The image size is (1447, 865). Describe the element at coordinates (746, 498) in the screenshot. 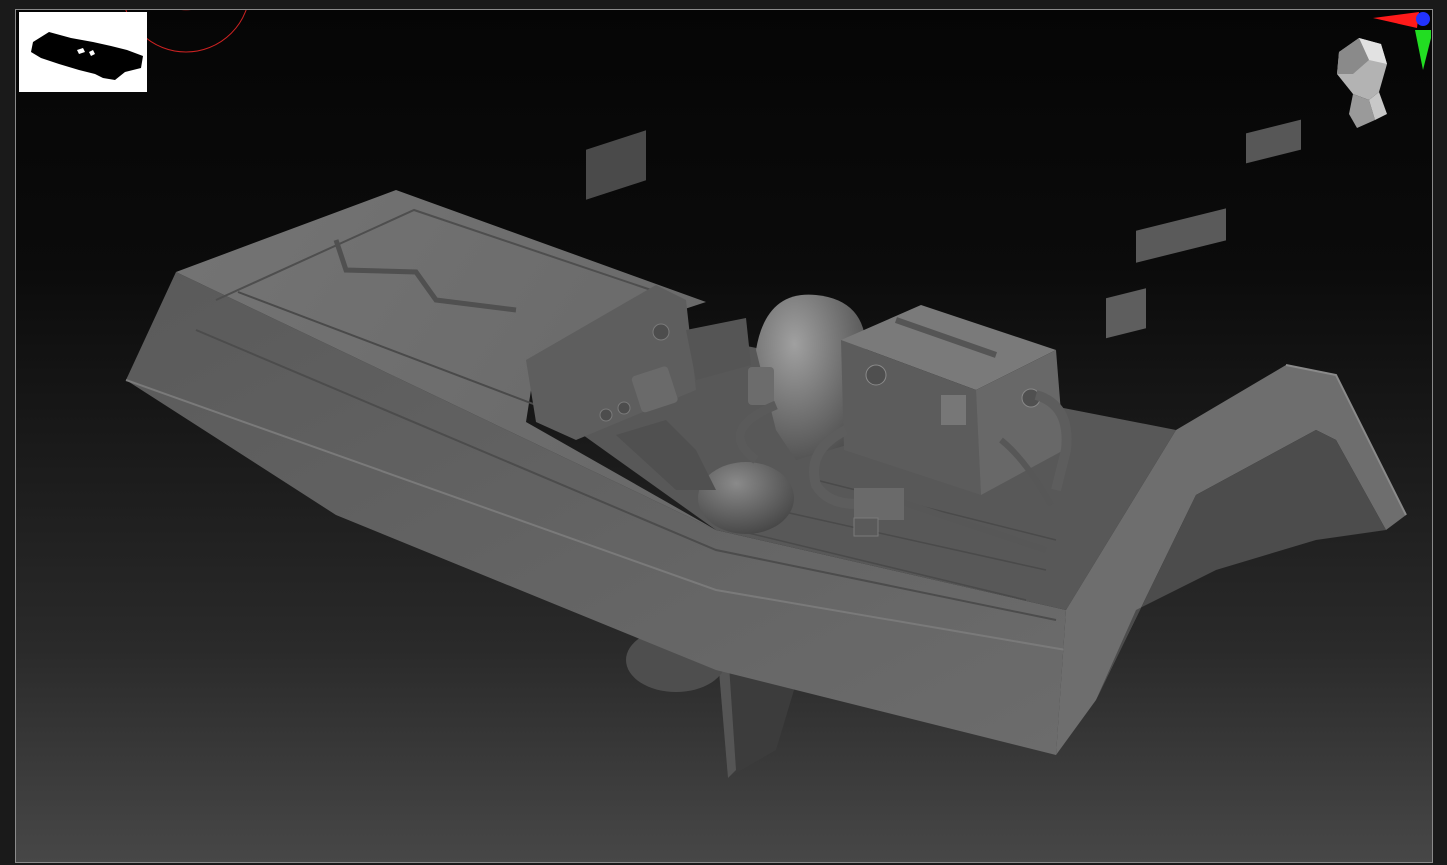

I see `pilot-torso` at that location.